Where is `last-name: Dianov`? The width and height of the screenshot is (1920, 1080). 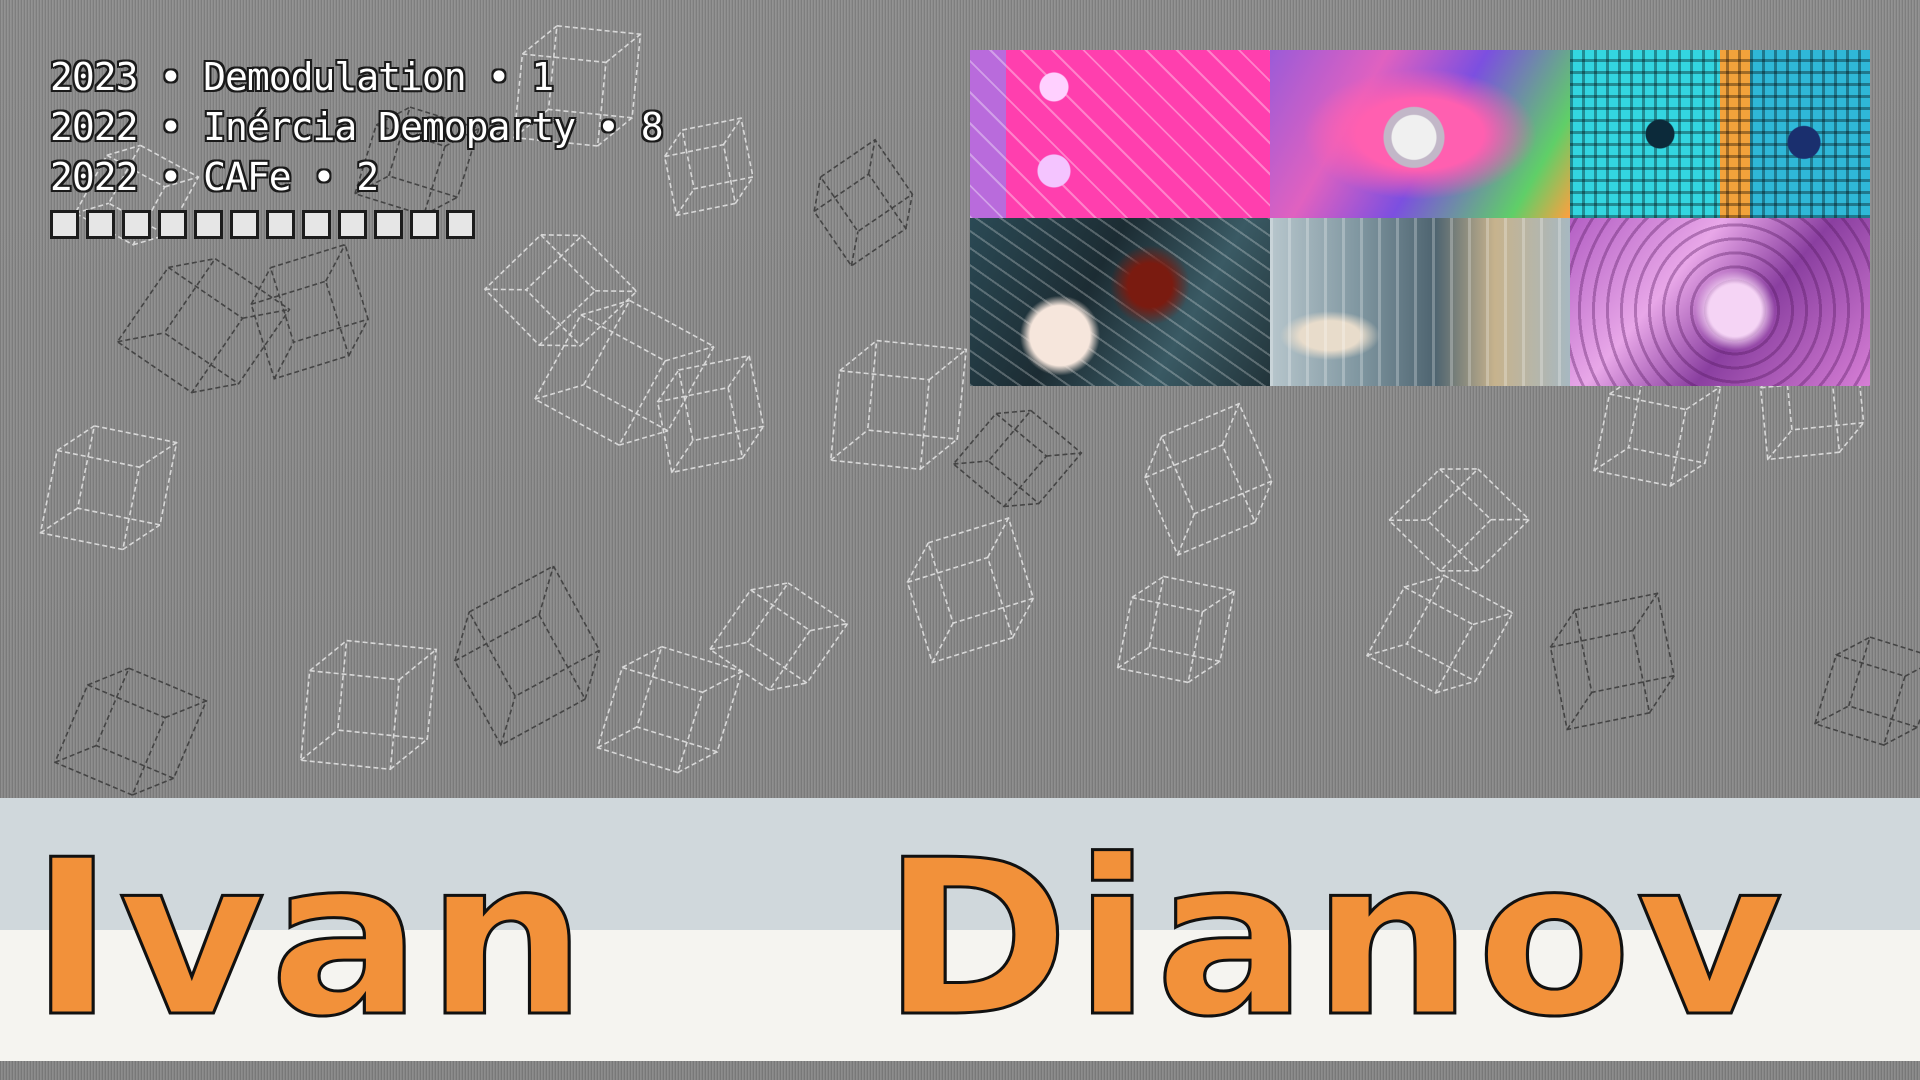
last-name: Dianov is located at coordinates (1334, 939).